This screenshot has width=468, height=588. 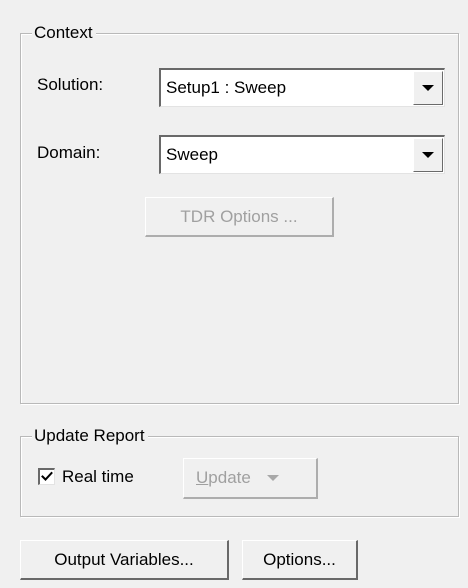 I want to click on checkmark-icon, so click(x=47, y=476).